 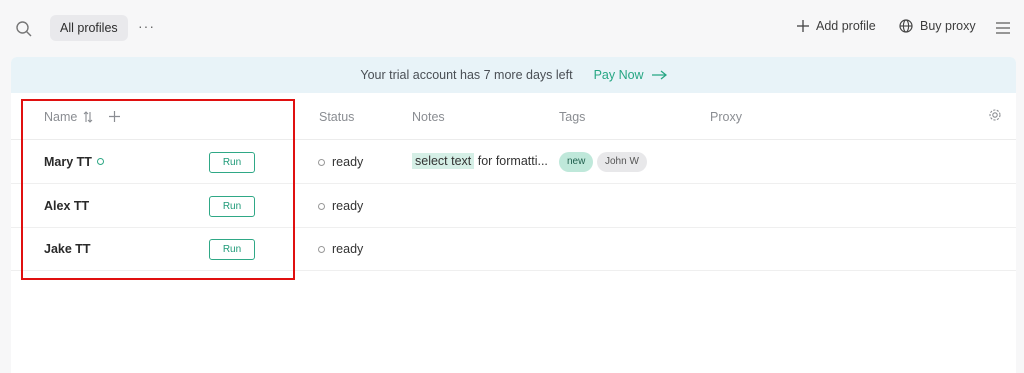 I want to click on more-options-icon: ···, so click(x=146, y=26).